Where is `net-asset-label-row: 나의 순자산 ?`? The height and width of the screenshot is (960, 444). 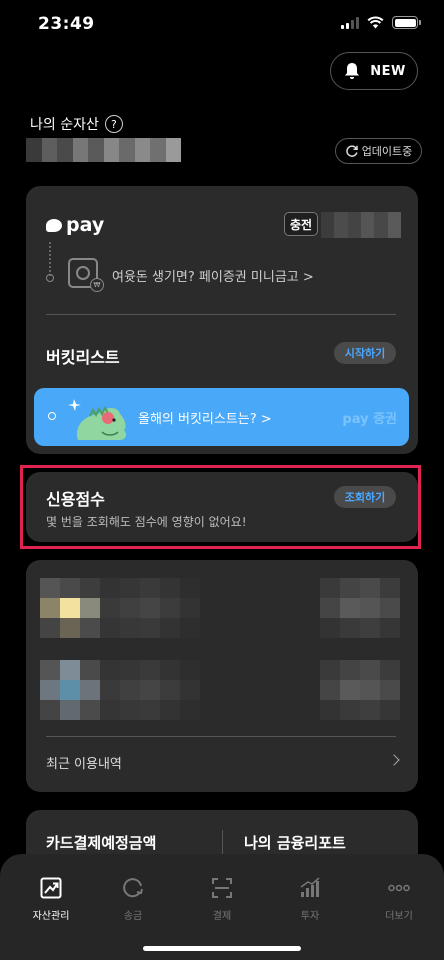
net-asset-label-row: 나의 순자산 ? is located at coordinates (76, 124).